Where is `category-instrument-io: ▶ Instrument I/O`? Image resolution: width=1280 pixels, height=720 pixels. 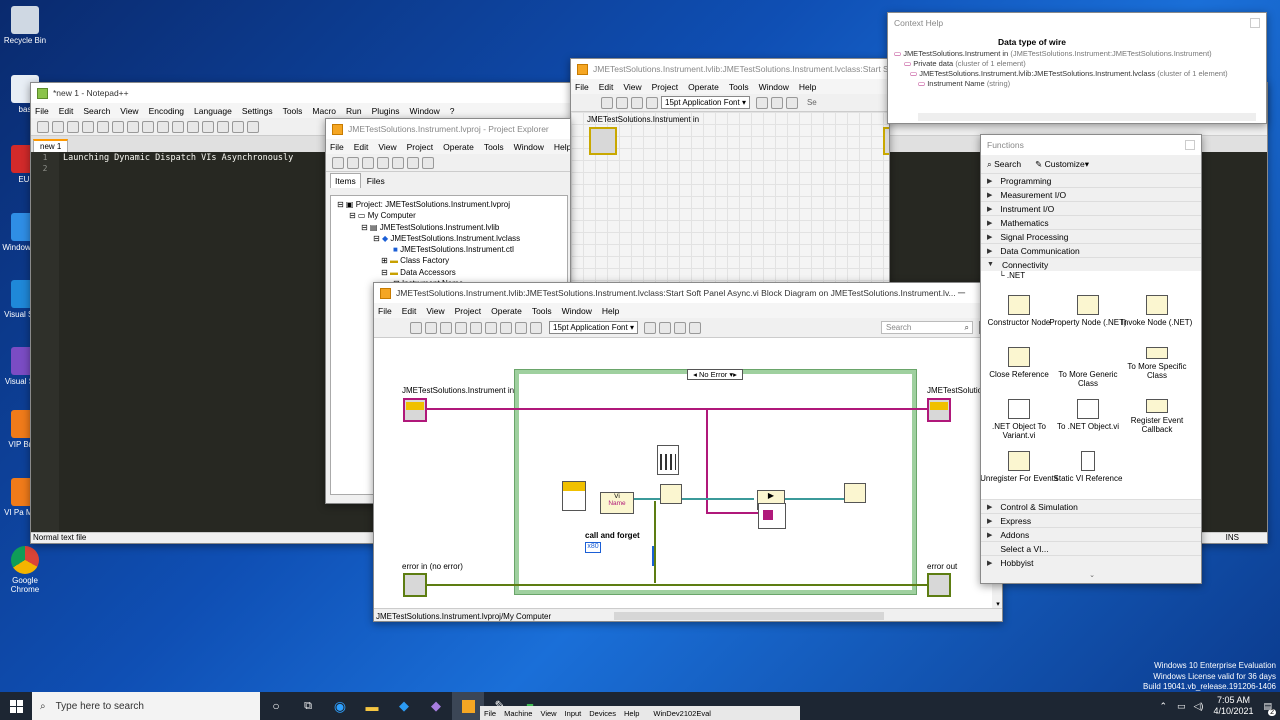
category-instrument-io: ▶ Instrument I/O is located at coordinates (1091, 208).